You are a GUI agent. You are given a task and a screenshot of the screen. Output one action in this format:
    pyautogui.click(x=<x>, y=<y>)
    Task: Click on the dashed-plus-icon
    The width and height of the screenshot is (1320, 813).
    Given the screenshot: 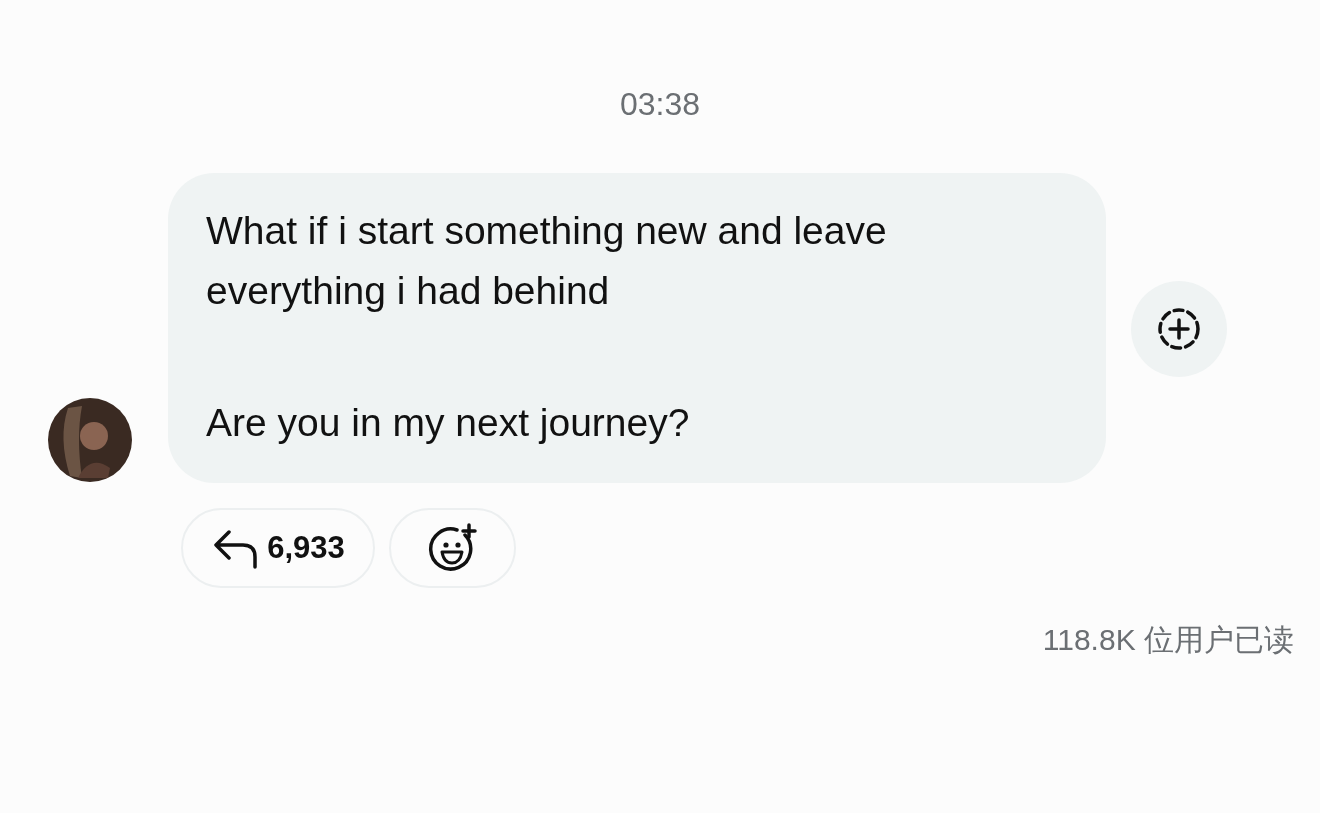 What is the action you would take?
    pyautogui.click(x=1179, y=329)
    